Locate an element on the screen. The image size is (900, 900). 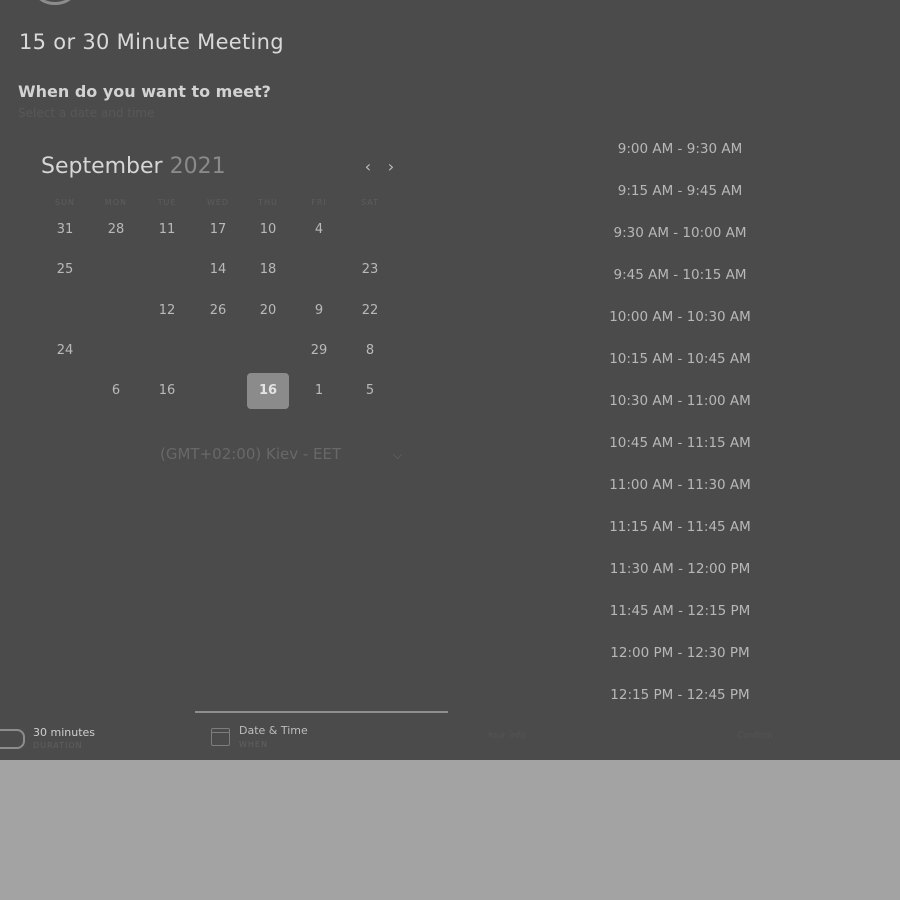
calendar-day: 6 is located at coordinates (116, 391).